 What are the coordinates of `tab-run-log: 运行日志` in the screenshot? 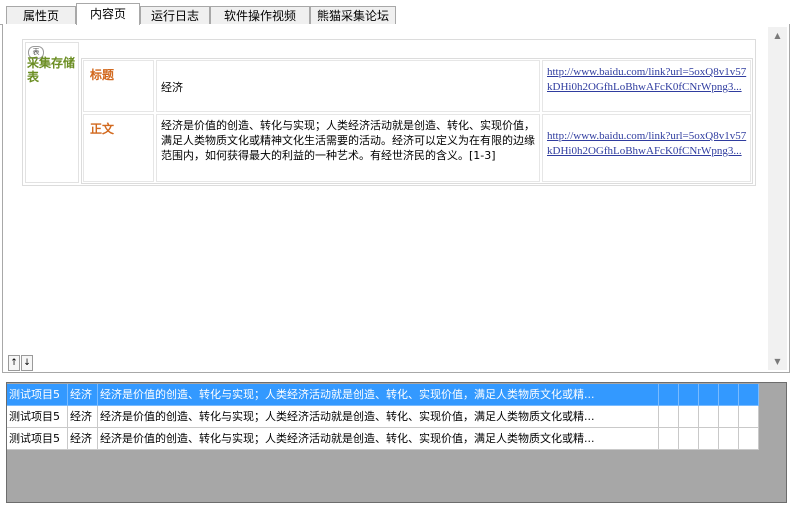 It's located at (175, 15).